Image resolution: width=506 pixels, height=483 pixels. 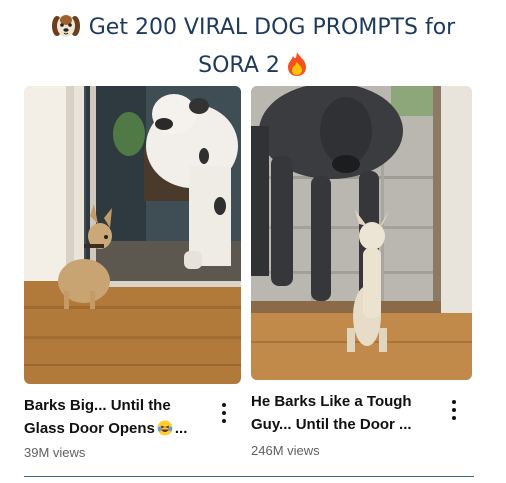 I want to click on divider, so click(x=249, y=476).